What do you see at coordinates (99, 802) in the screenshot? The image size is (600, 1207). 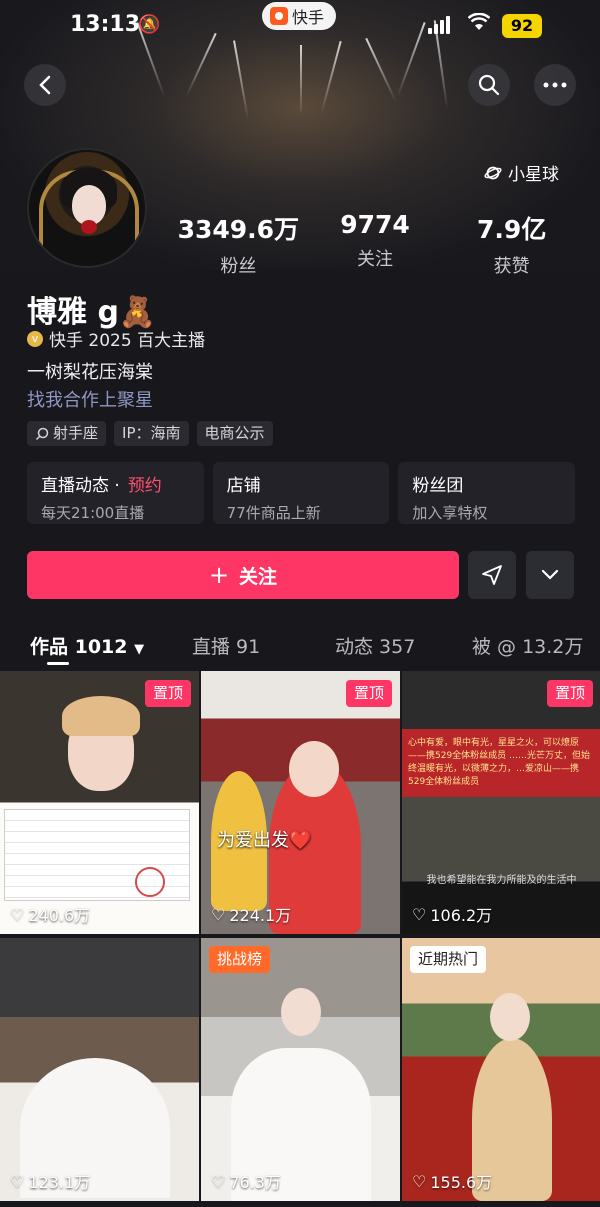 I see `video-thumb: 置顶 ♡ 240.6万` at bounding box center [99, 802].